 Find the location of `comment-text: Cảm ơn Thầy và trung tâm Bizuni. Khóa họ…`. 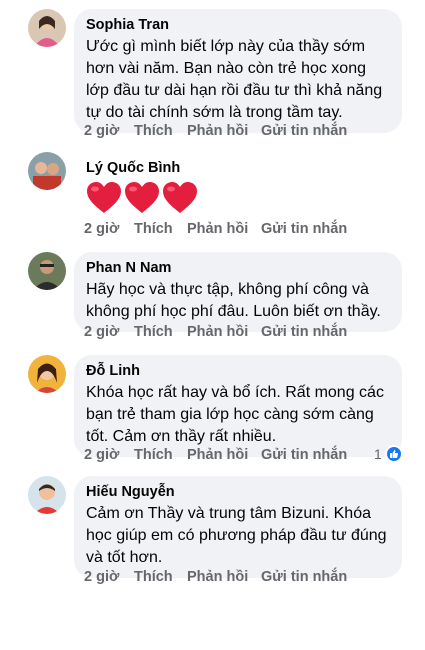

comment-text: Cảm ơn Thầy và trung tâm Bizuni. Khóa họ… is located at coordinates (236, 535).